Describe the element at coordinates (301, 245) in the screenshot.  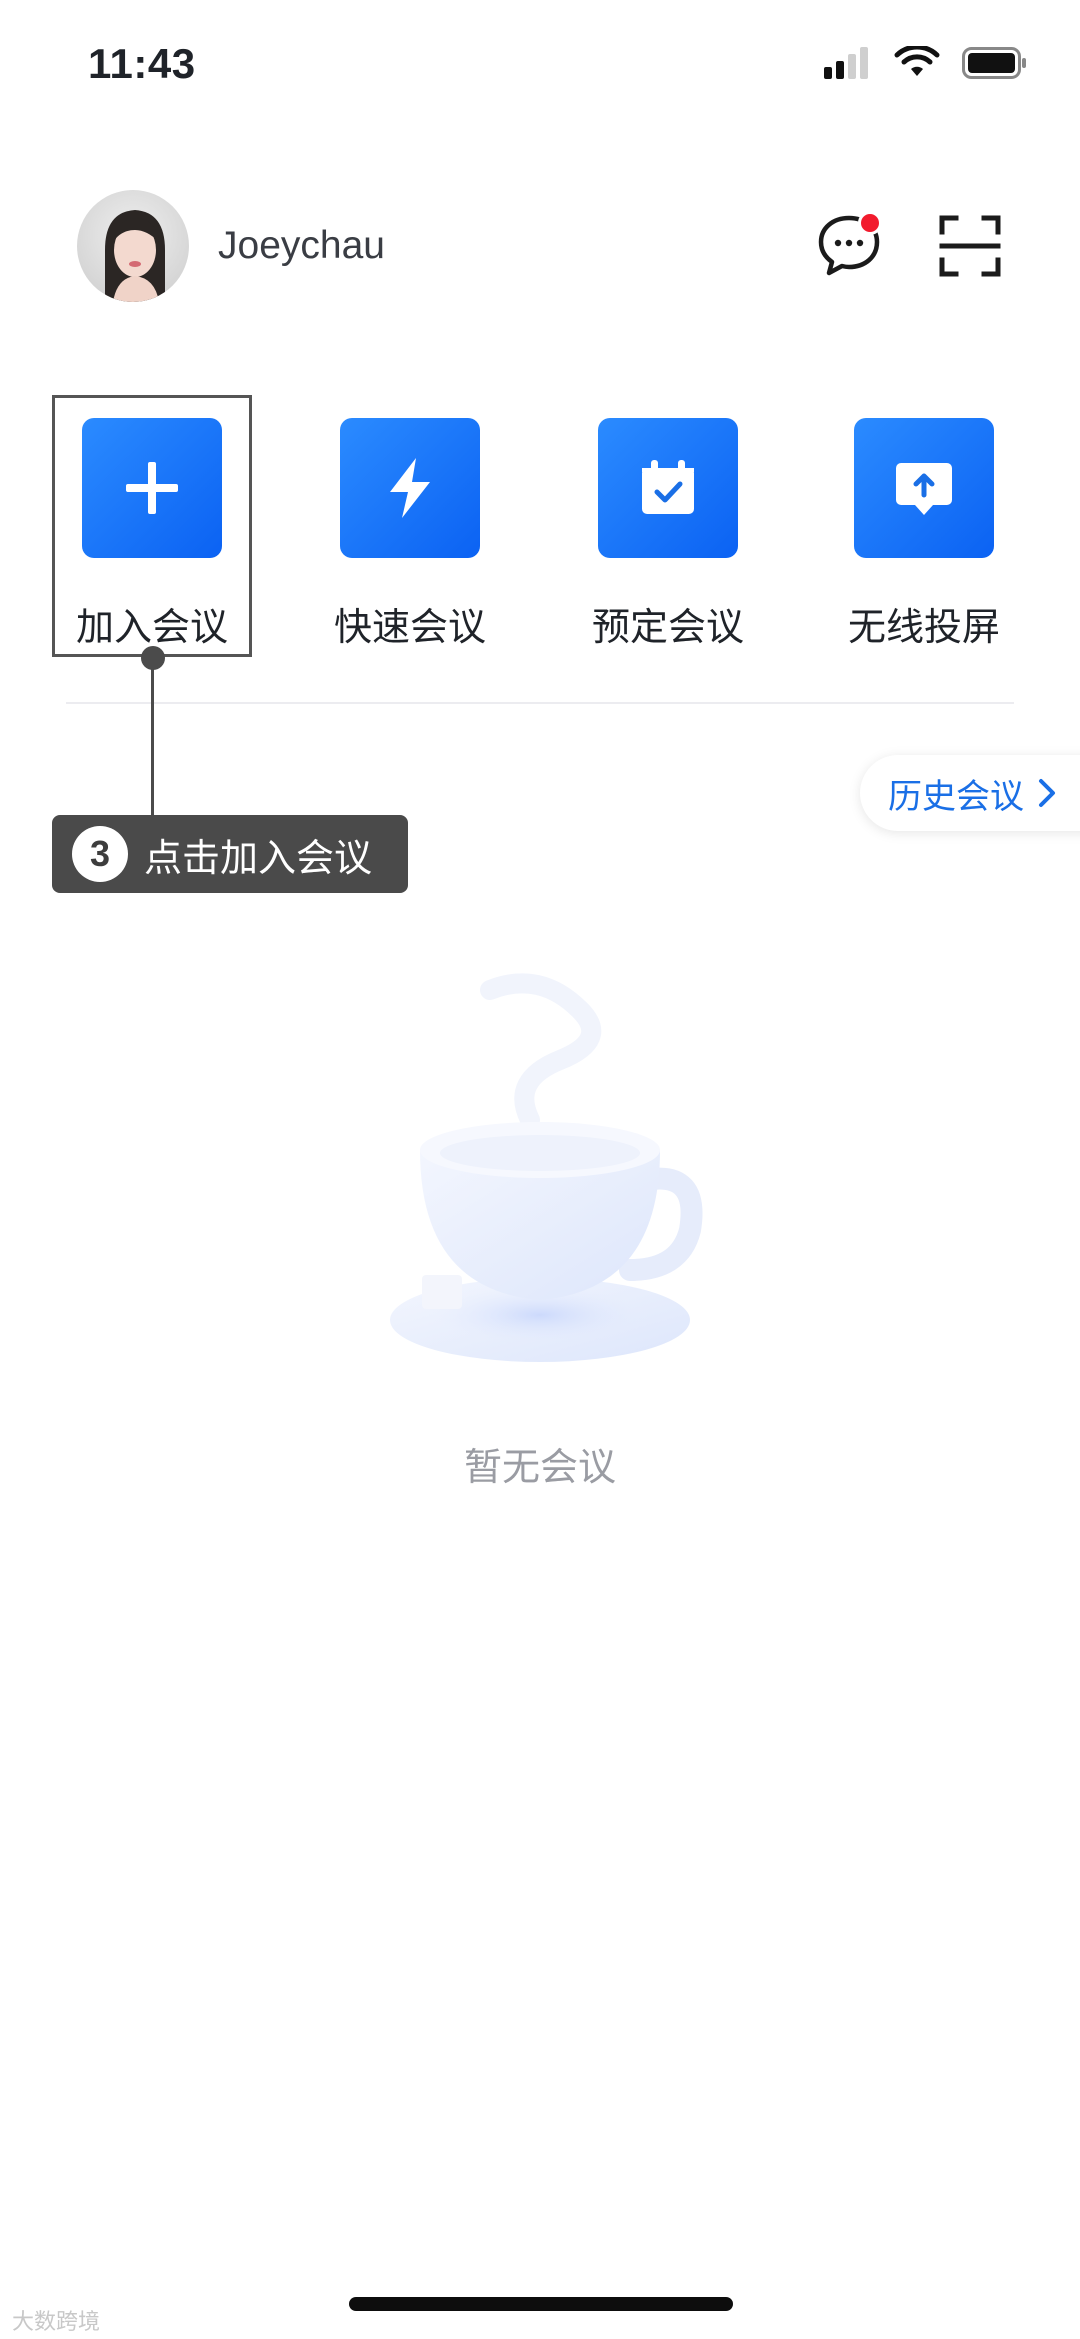
I see `username: Joeychau` at that location.